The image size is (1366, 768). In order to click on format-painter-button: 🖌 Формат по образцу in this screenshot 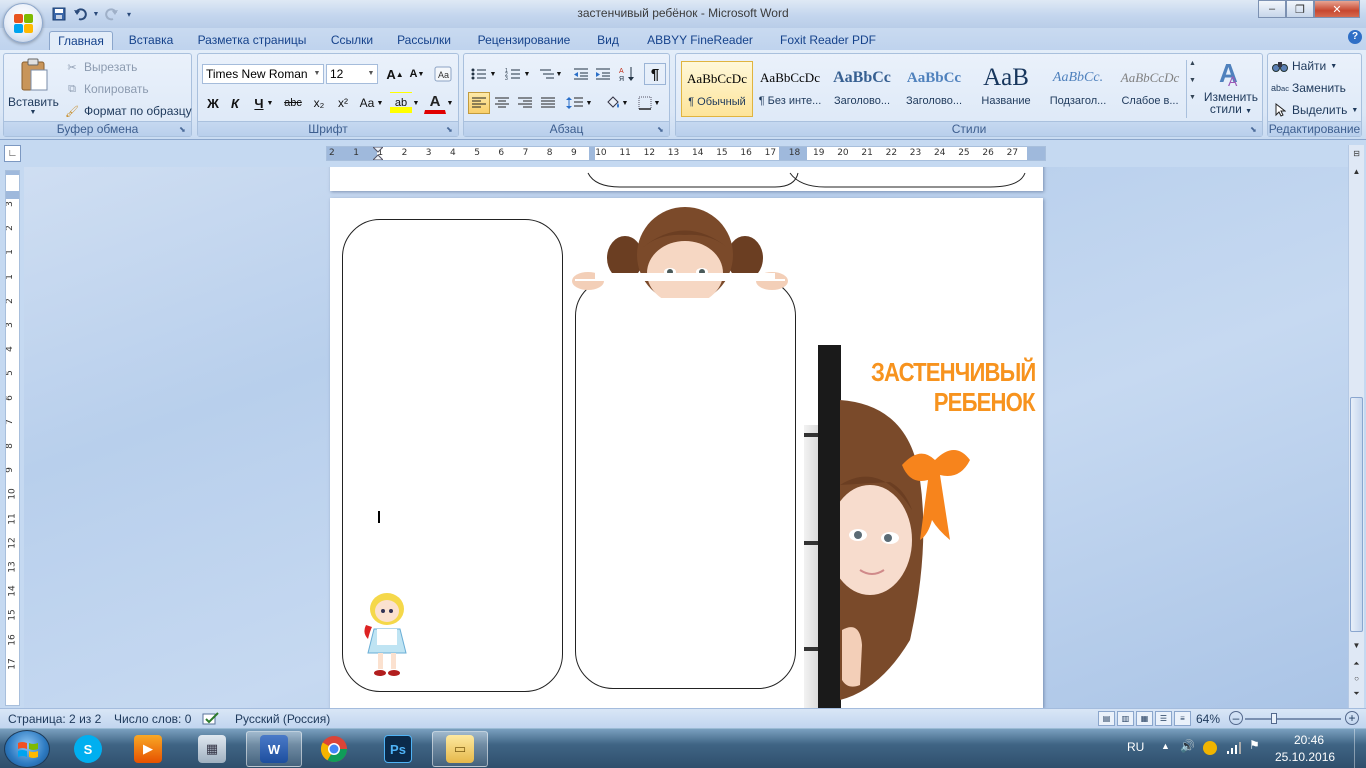, I will do `click(128, 111)`.